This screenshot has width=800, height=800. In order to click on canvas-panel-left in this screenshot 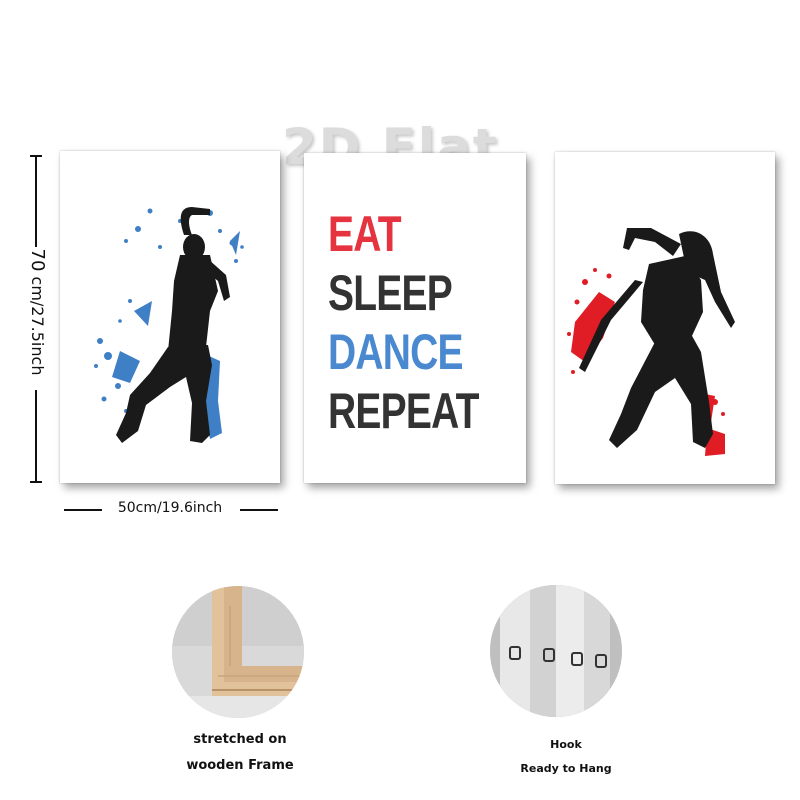, I will do `click(170, 317)`.